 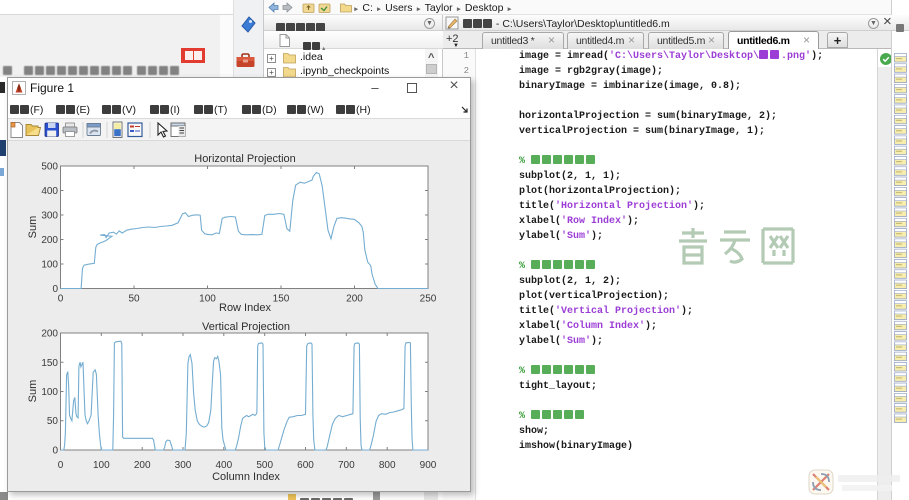 What do you see at coordinates (387, 465) in the screenshot?
I see `svg-text: 800` at bounding box center [387, 465].